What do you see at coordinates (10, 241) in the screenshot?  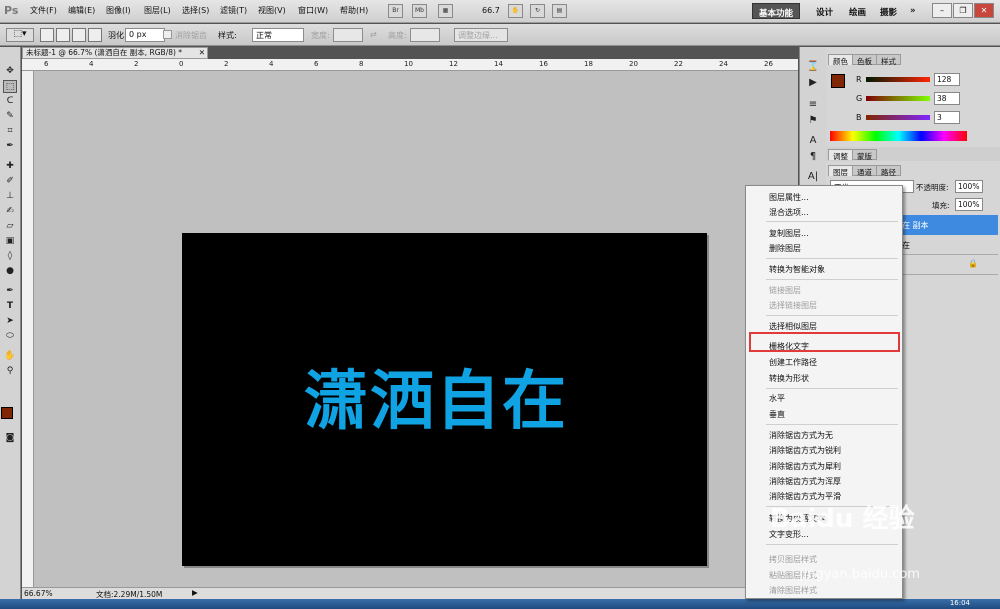 I see `gradient-tool-icon: ▣` at bounding box center [10, 241].